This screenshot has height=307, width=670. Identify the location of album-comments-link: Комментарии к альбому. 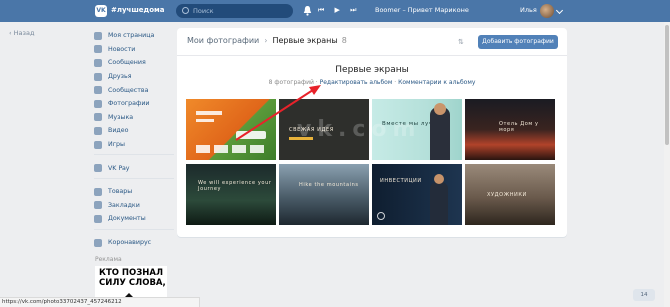
(436, 82).